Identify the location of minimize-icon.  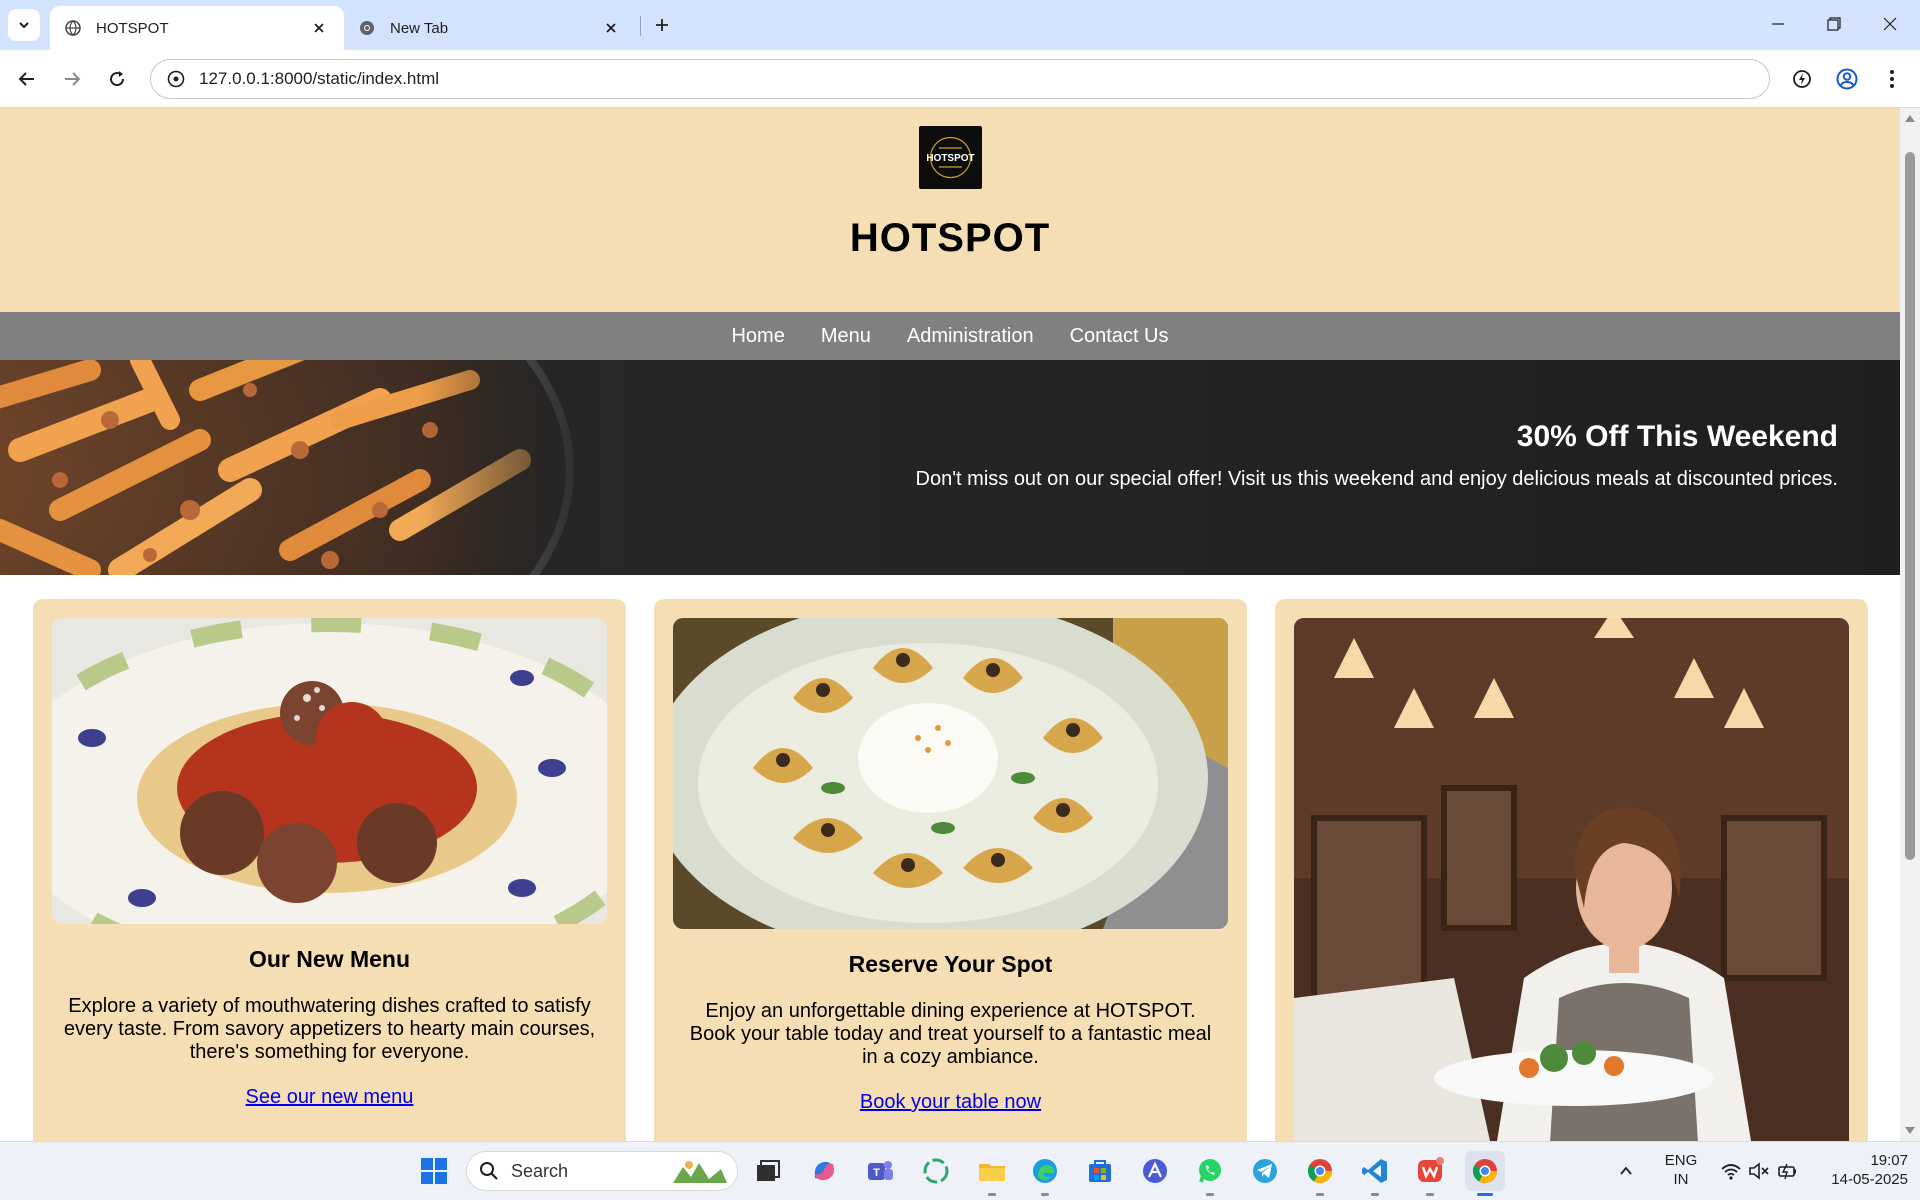
(1778, 24).